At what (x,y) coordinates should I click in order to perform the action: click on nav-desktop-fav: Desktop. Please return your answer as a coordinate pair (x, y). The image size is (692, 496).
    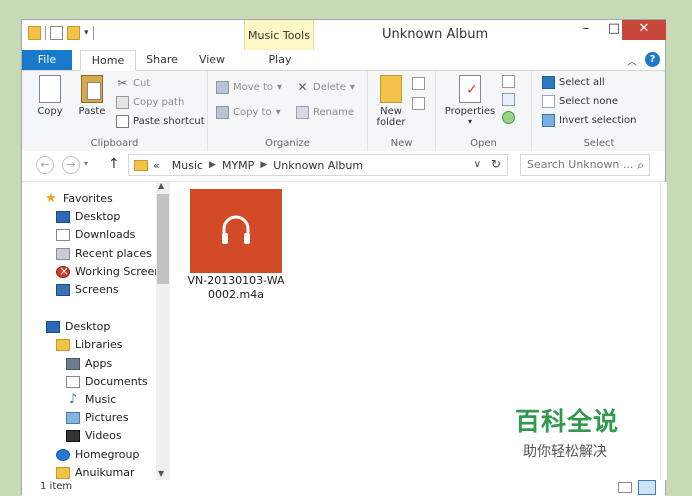
    Looking at the image, I should click on (88, 216).